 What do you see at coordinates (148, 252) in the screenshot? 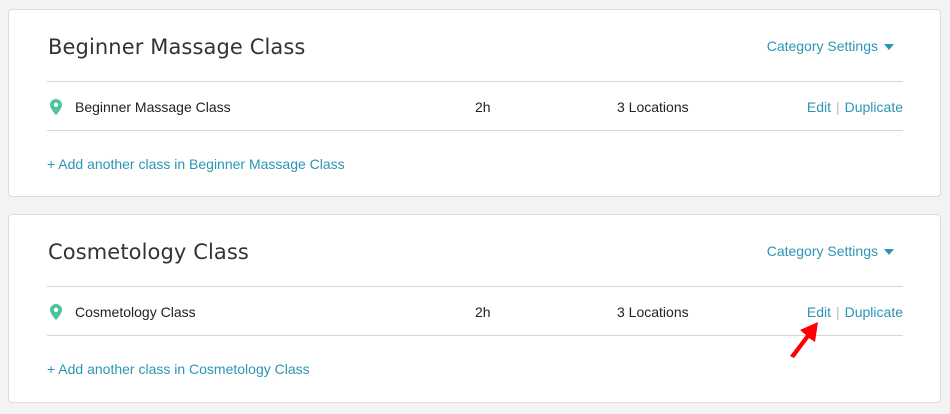
I see `category-title: Cosmetology Class` at bounding box center [148, 252].